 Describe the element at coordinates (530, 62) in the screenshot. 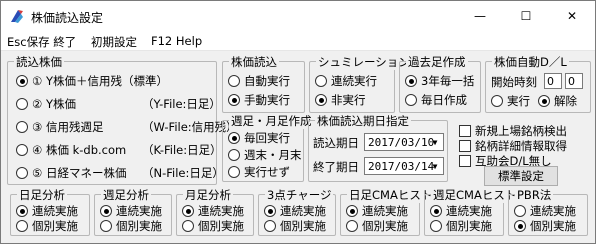

I see `auto-dl-legend: 株価自動D／L` at that location.